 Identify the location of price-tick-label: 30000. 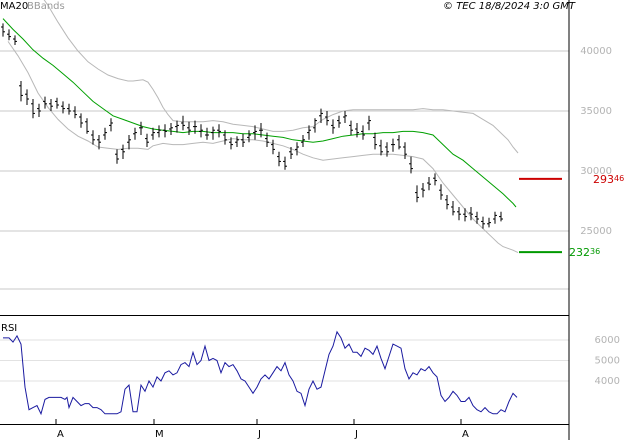
(596, 171).